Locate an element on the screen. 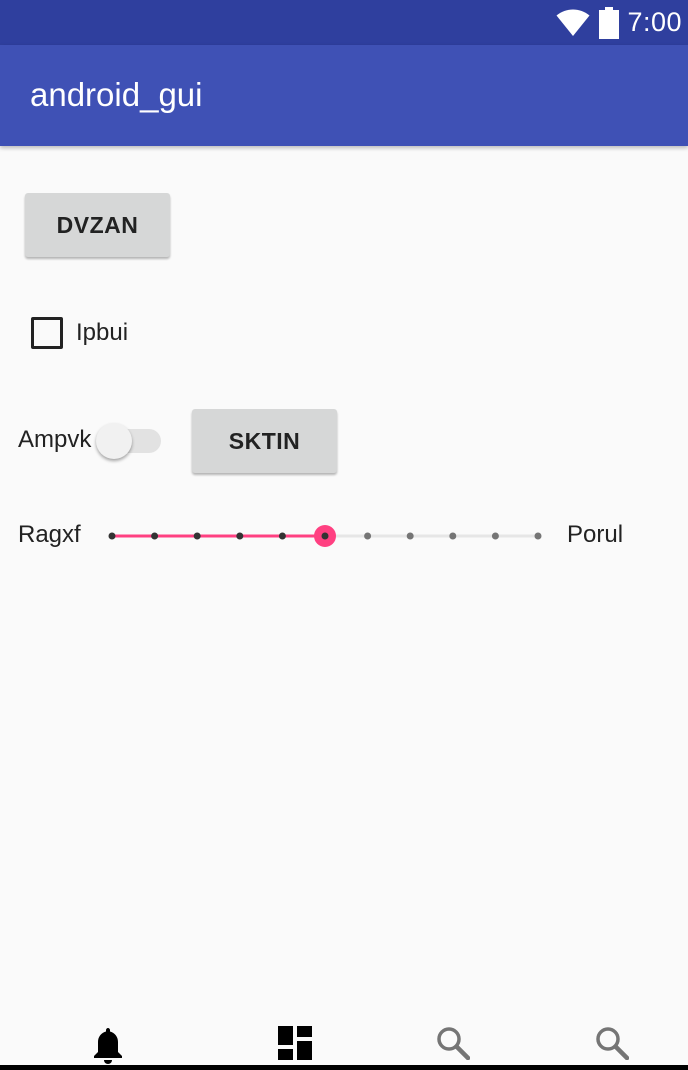 The width and height of the screenshot is (688, 1070). bottom-nav is located at coordinates (344, 1044).